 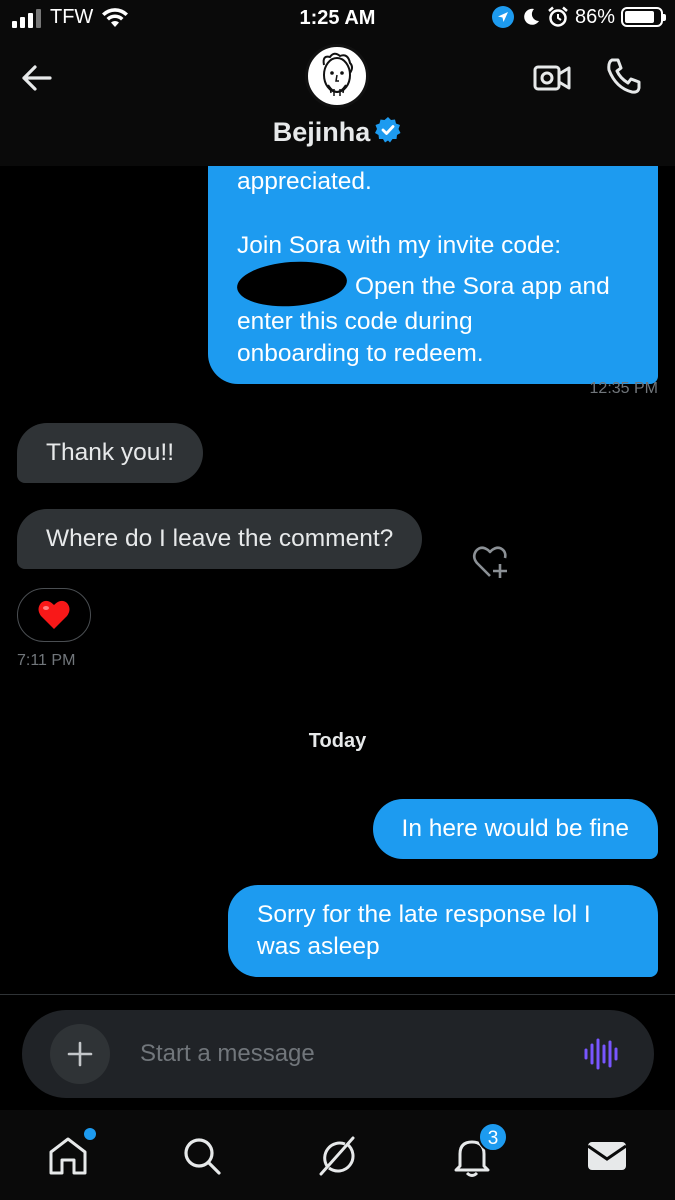 I want to click on voice-message-button, so click(x=602, y=1054).